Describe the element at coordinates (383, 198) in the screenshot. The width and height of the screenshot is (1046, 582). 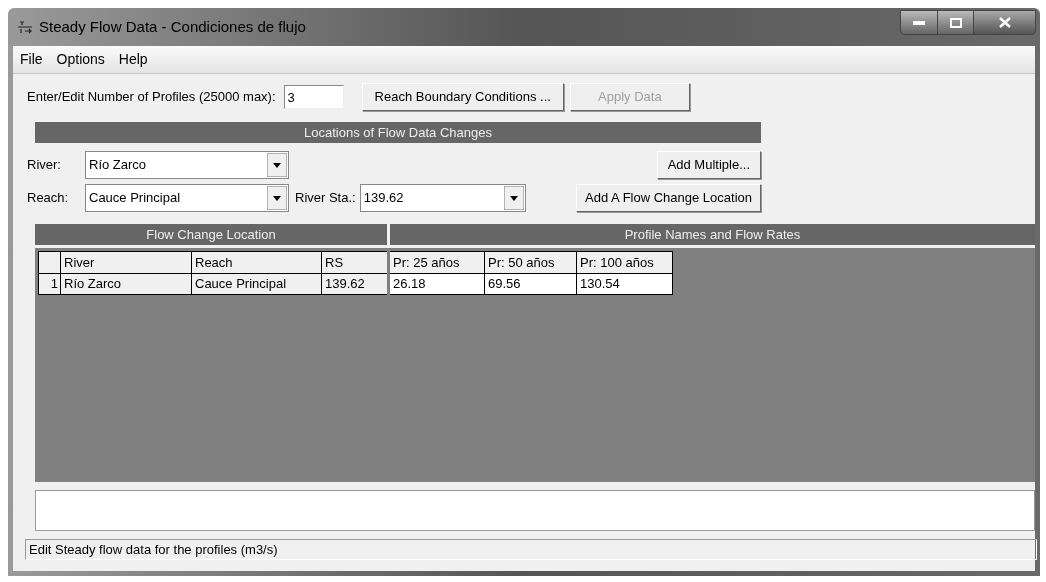
I see `dropdown-value: 139.62` at that location.